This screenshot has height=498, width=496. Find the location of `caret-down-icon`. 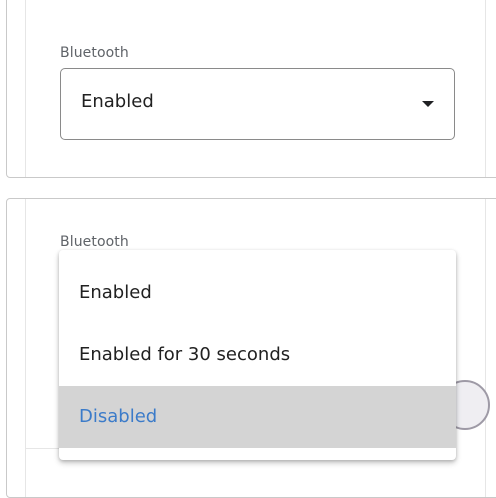

caret-down-icon is located at coordinates (428, 104).